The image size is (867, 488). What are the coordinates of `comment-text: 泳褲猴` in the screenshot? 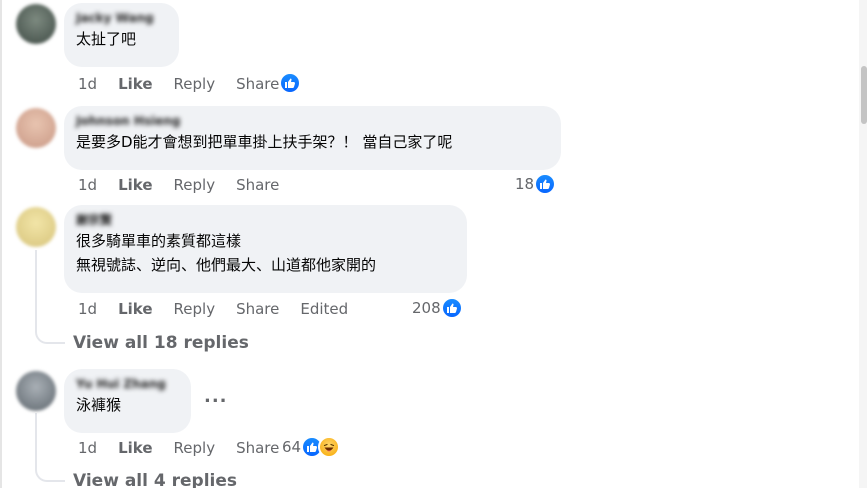 It's located at (99, 405).